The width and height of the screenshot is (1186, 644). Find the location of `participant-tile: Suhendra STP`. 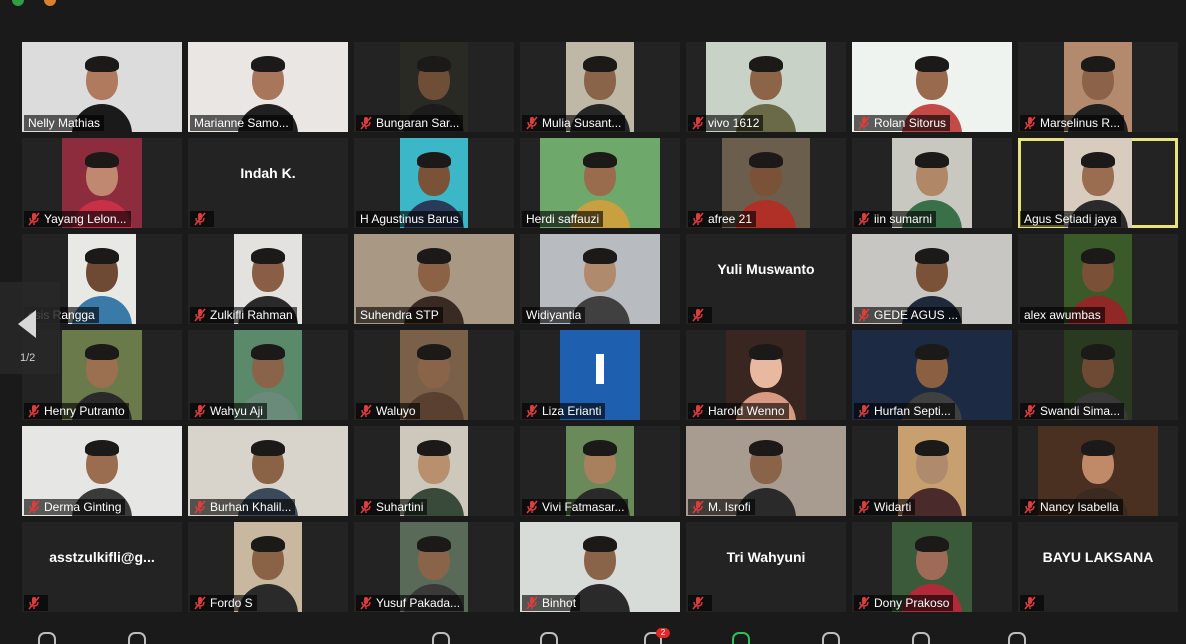

participant-tile: Suhendra STP is located at coordinates (434, 279).